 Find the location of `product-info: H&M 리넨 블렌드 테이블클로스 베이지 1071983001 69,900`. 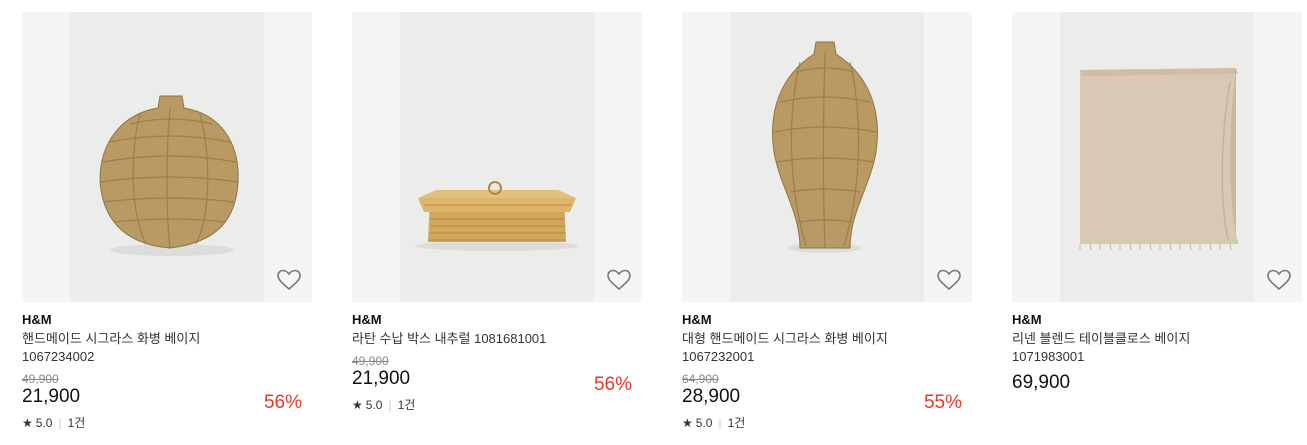

product-info: H&M 리넨 블렌드 테이블클로스 베이지 1071983001 69,900 is located at coordinates (1157, 348).